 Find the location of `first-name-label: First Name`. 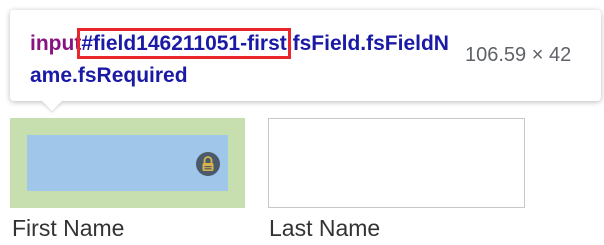

first-name-label: First Name is located at coordinates (68, 228).